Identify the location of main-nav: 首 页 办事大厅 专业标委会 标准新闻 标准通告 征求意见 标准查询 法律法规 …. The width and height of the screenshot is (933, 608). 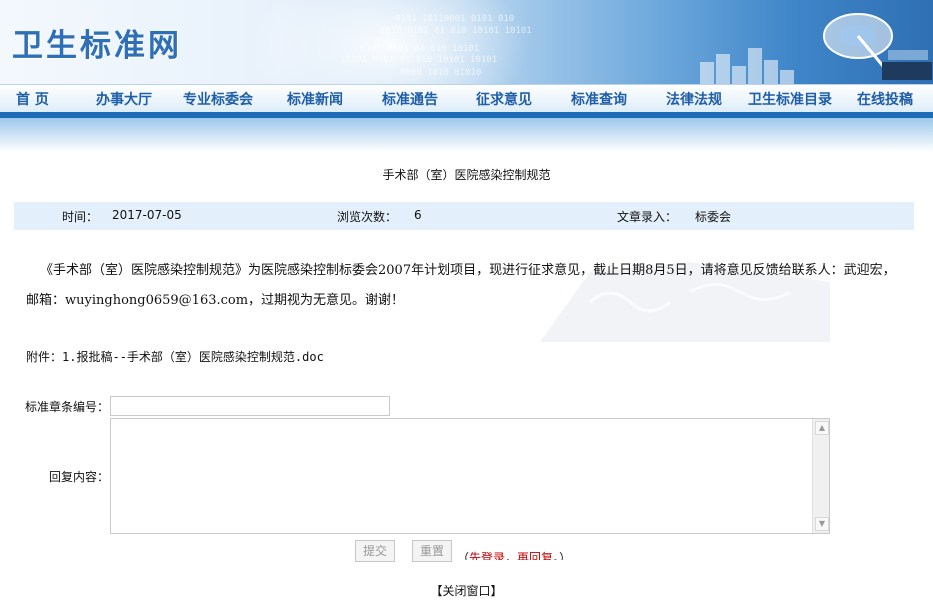
(466, 98).